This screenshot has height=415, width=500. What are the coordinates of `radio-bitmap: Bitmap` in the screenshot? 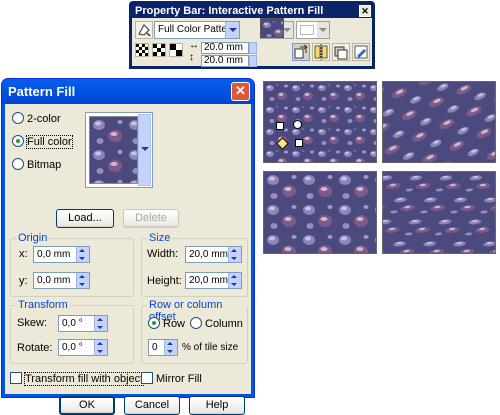 It's located at (36, 165).